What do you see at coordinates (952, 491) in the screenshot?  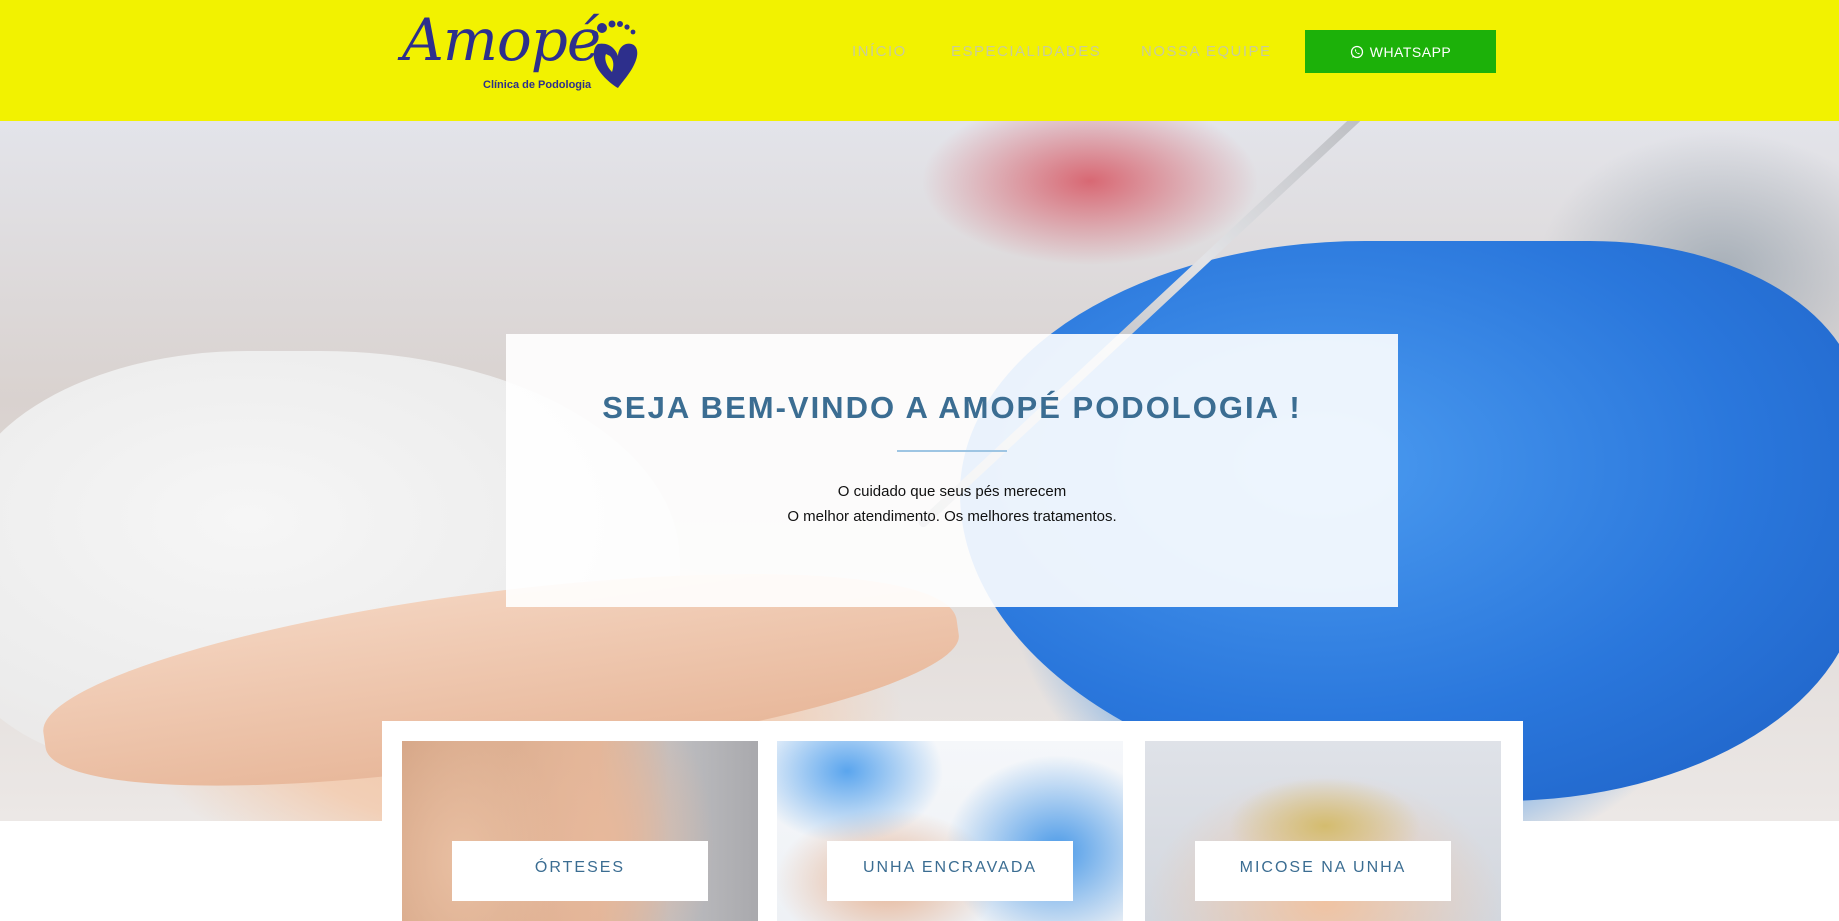 I see `welcome-tagline: O cuidado que seus pés merecem` at bounding box center [952, 491].